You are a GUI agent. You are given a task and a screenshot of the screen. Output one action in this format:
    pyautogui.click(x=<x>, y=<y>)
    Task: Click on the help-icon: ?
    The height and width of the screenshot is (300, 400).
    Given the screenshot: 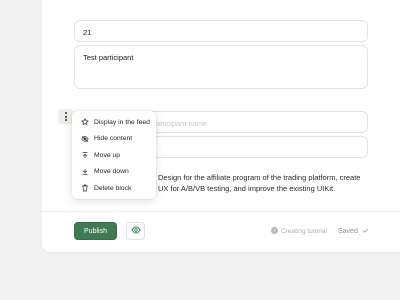 What is the action you would take?
    pyautogui.click(x=274, y=231)
    